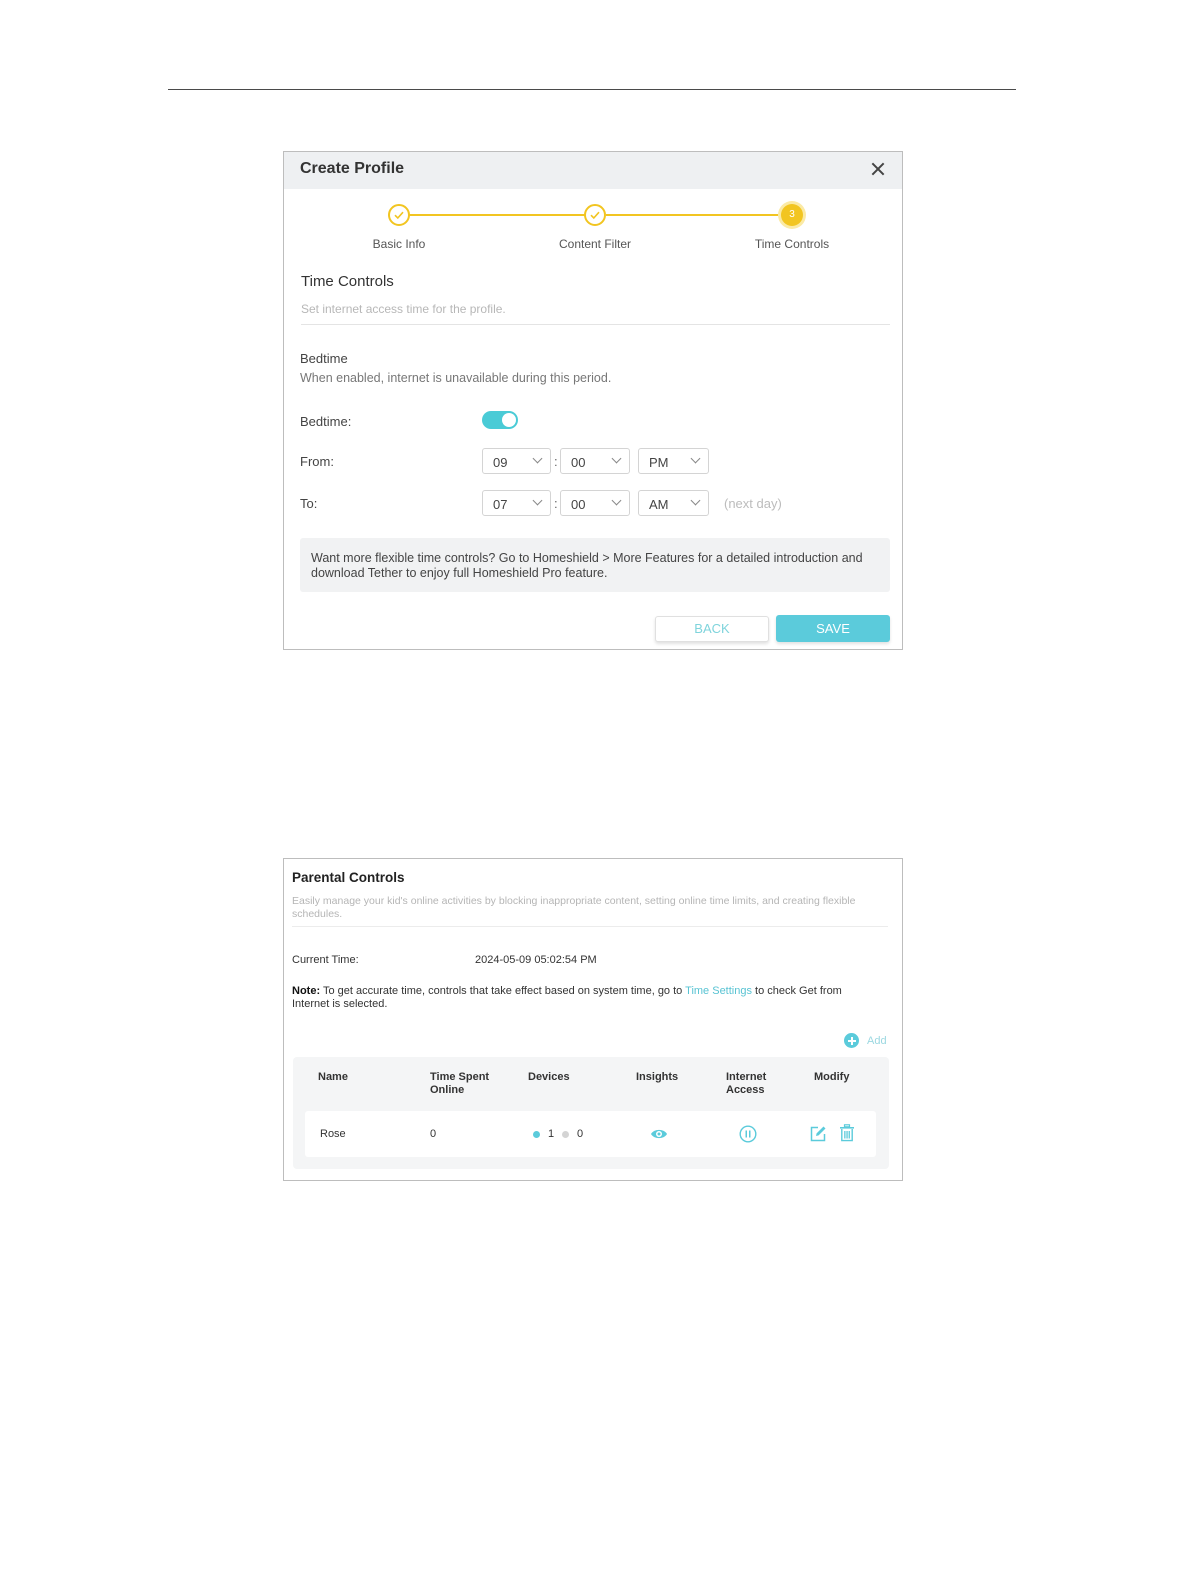 This screenshot has width=1196, height=1582. What do you see at coordinates (516, 461) in the screenshot?
I see `from-hour-select: 09` at bounding box center [516, 461].